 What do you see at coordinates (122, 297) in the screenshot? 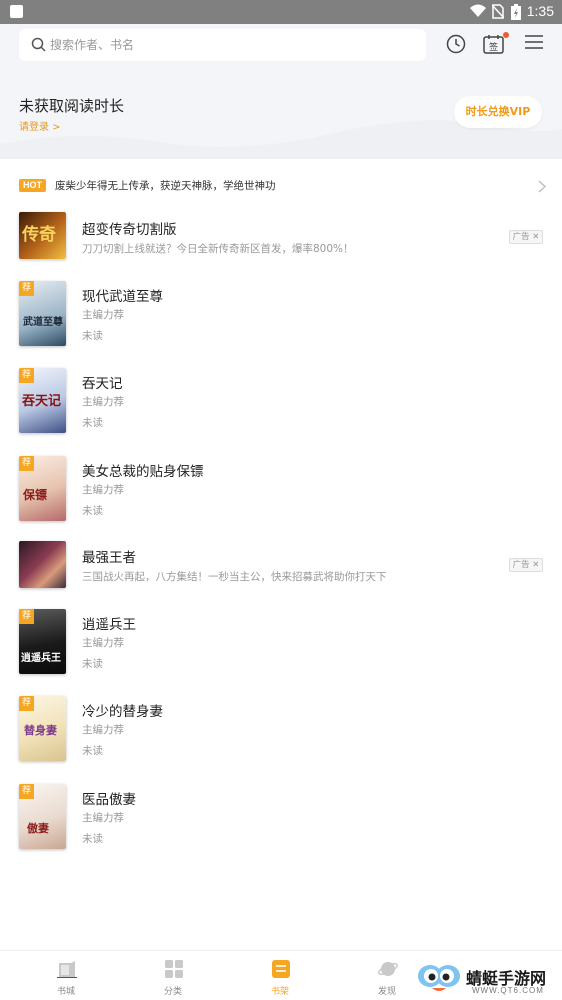
I see `book-title: 现代武道至尊` at bounding box center [122, 297].